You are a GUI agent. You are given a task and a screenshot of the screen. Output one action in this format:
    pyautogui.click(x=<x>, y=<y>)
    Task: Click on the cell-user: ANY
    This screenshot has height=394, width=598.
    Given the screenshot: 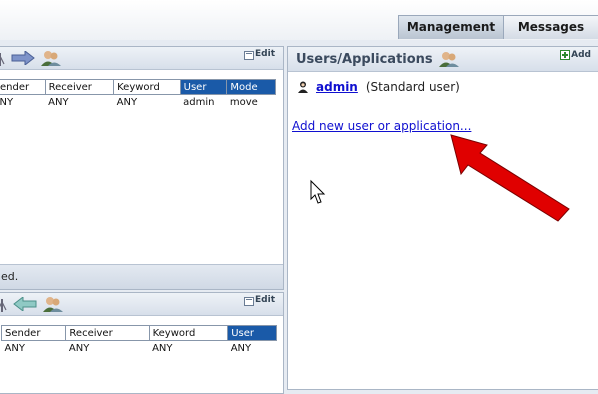 What is the action you would take?
    pyautogui.click(x=241, y=348)
    